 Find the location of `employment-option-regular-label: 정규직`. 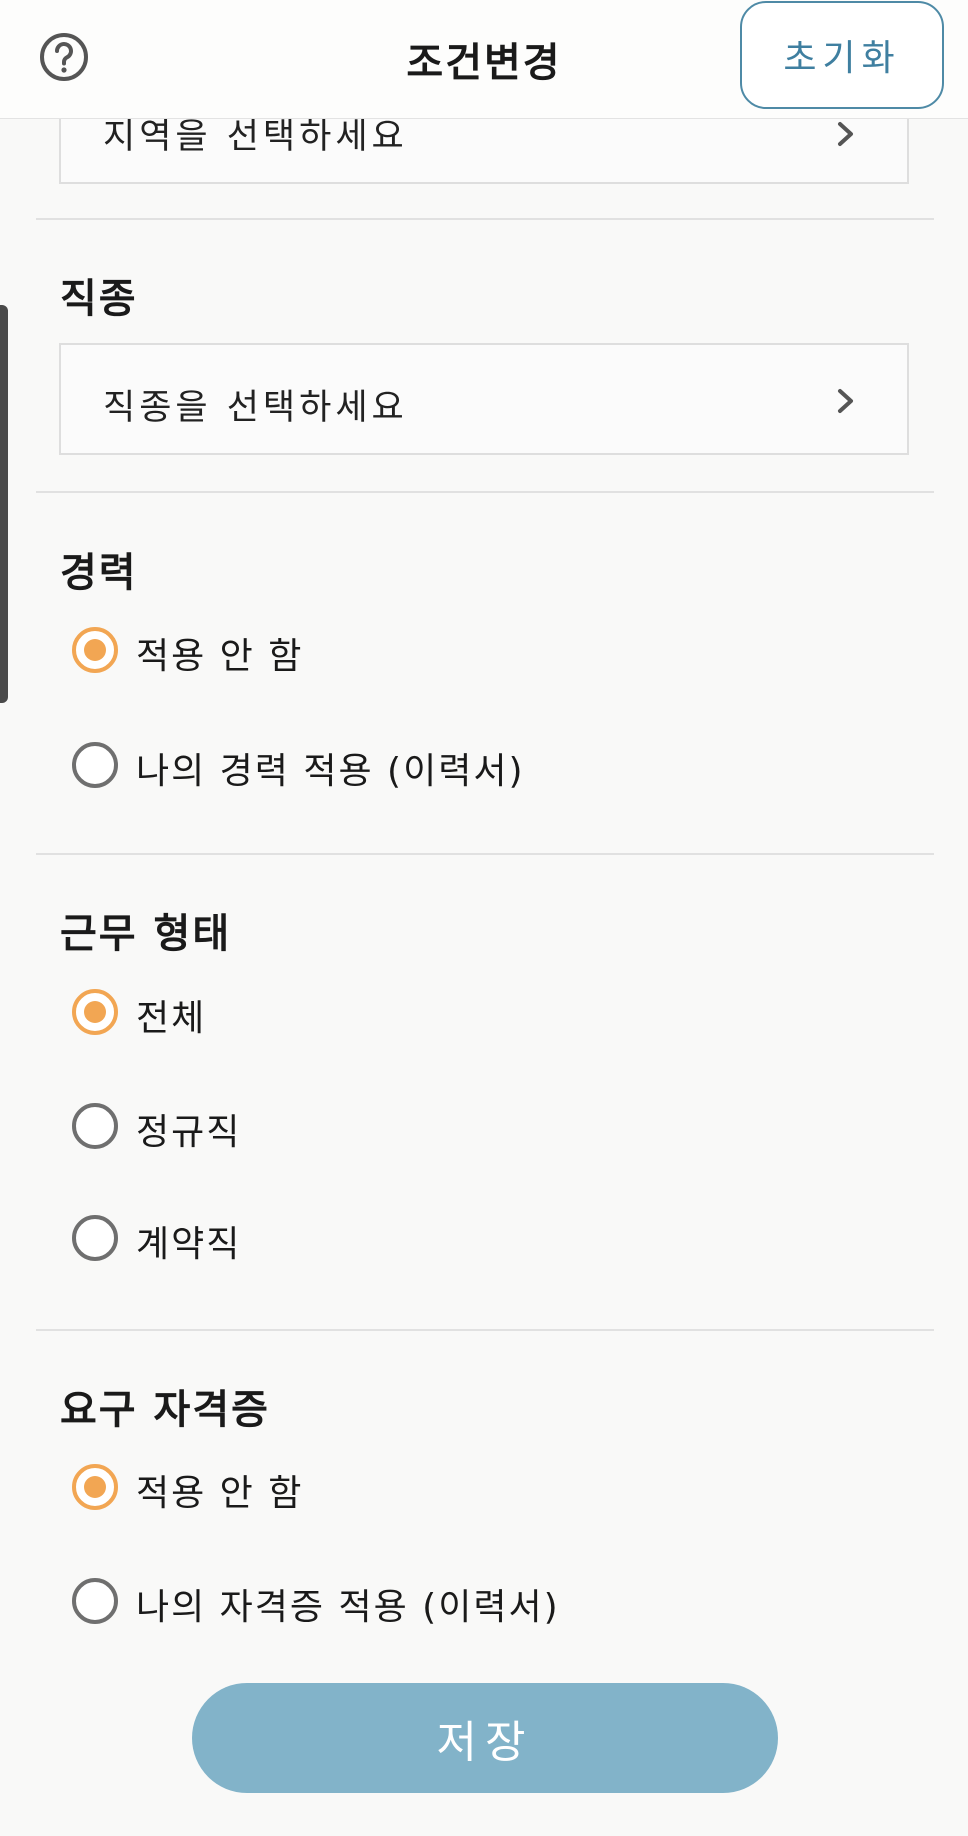

employment-option-regular-label: 정규직 is located at coordinates (189, 1132).